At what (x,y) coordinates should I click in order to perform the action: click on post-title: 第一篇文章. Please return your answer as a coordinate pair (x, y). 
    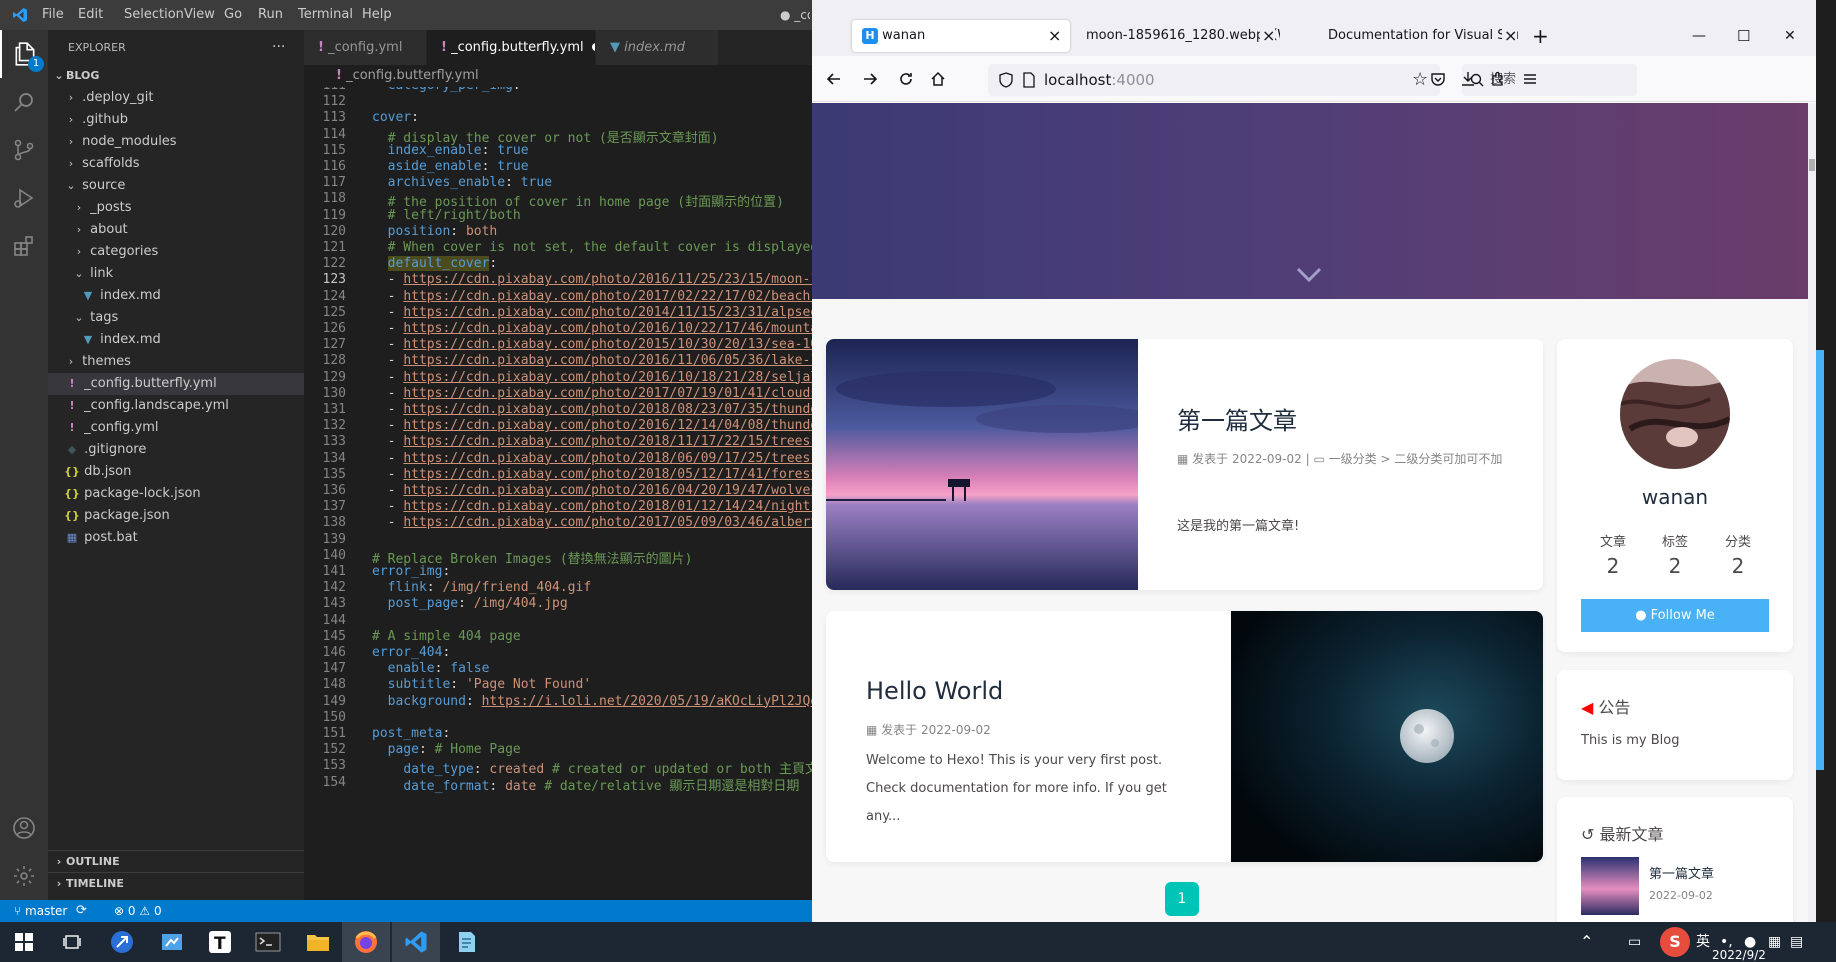
    Looking at the image, I should click on (1237, 418).